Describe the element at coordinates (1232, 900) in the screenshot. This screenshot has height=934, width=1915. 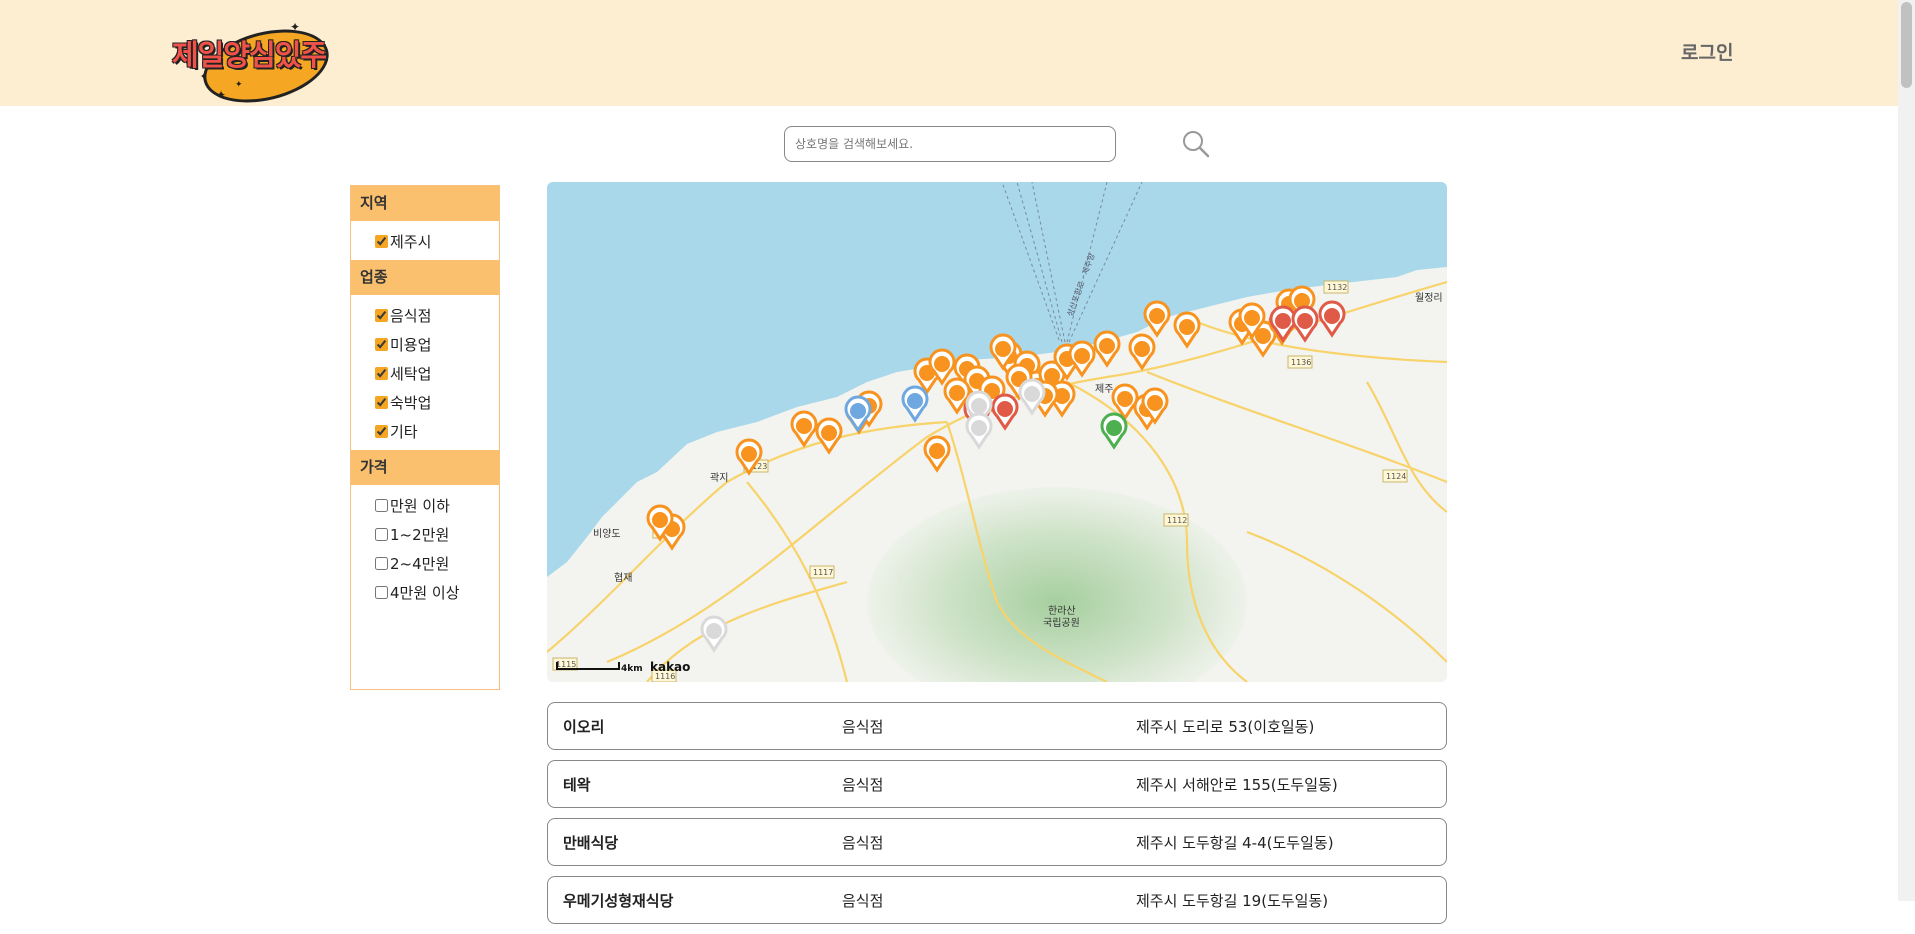
I see `store-address: 제주시 도두항길 19(도두일동)` at that location.